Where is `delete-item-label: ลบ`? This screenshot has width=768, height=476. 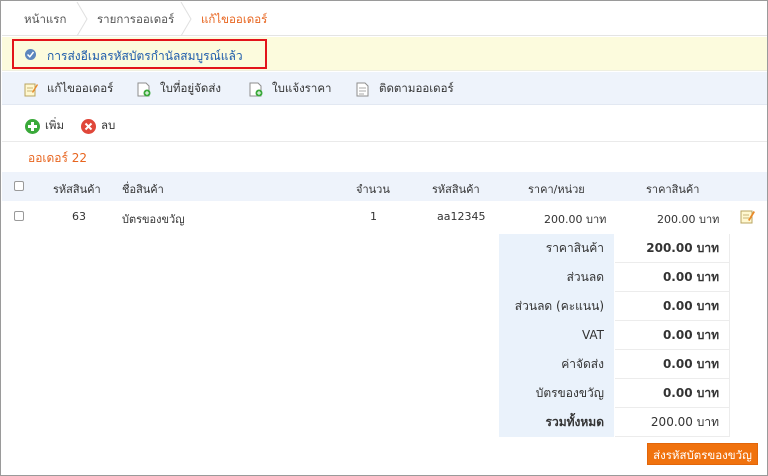 delete-item-label: ลบ is located at coordinates (108, 125).